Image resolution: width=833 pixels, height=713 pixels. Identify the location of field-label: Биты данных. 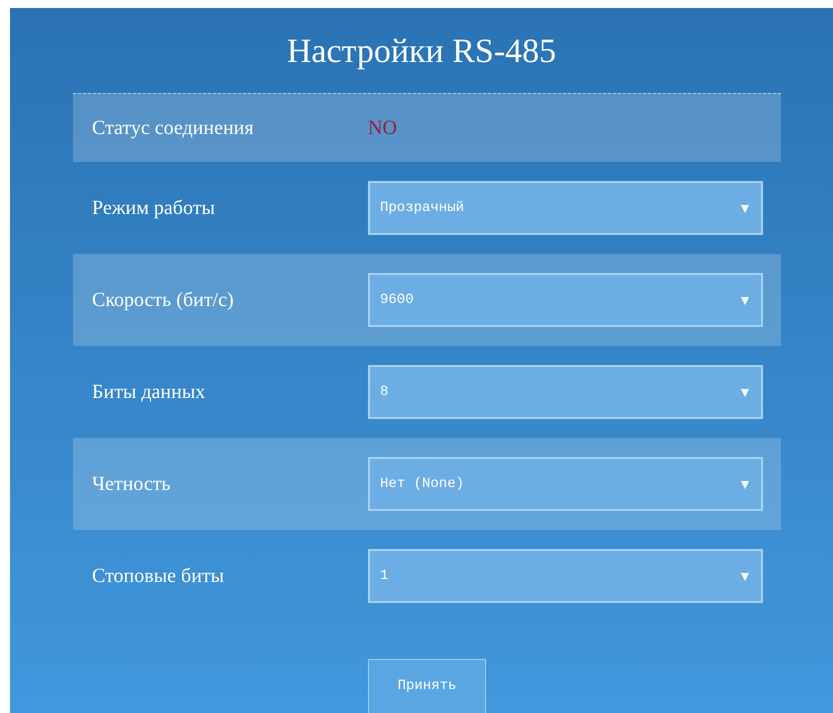
(149, 392).